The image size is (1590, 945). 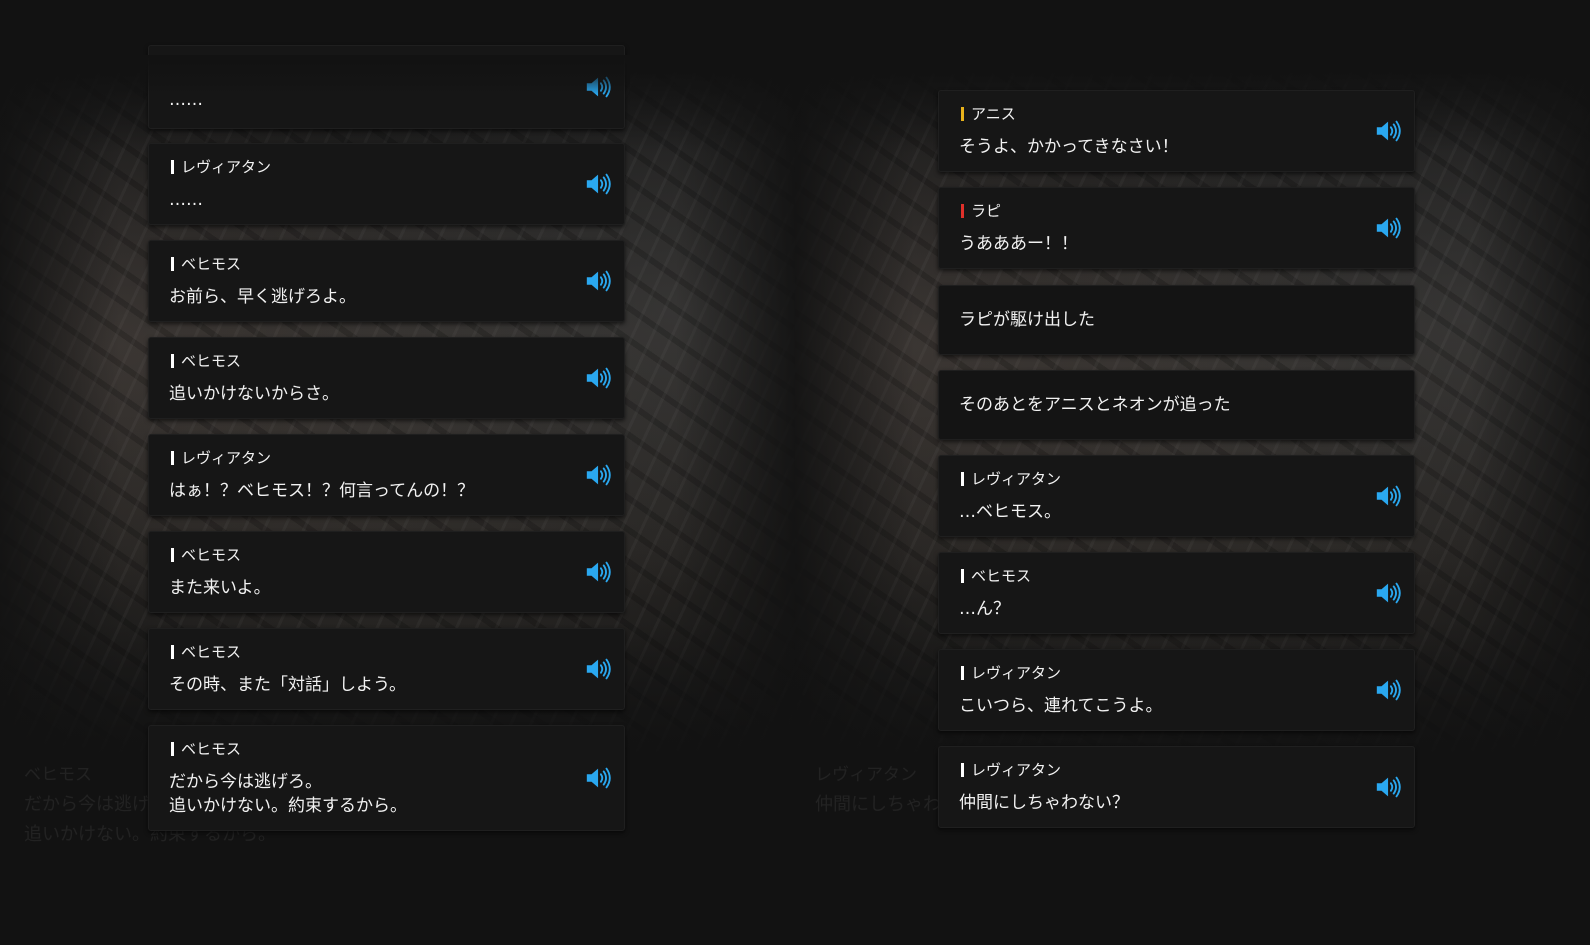 What do you see at coordinates (386, 378) in the screenshot?
I see `dialogue-entry: ベヒモス 追いかけないからさ。` at bounding box center [386, 378].